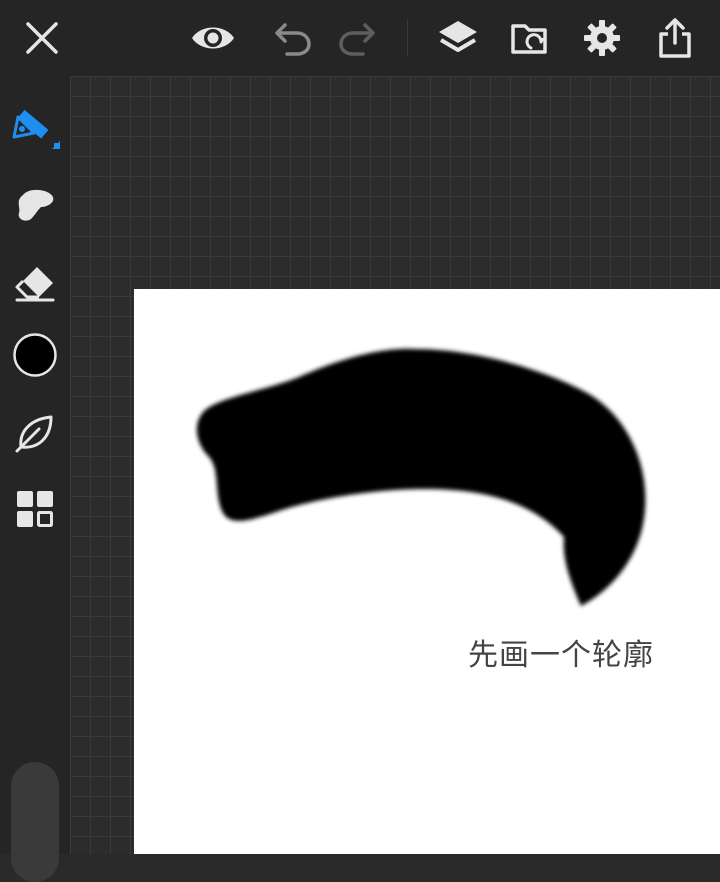 The height and width of the screenshot is (882, 720). I want to click on gear-icon, so click(602, 38).